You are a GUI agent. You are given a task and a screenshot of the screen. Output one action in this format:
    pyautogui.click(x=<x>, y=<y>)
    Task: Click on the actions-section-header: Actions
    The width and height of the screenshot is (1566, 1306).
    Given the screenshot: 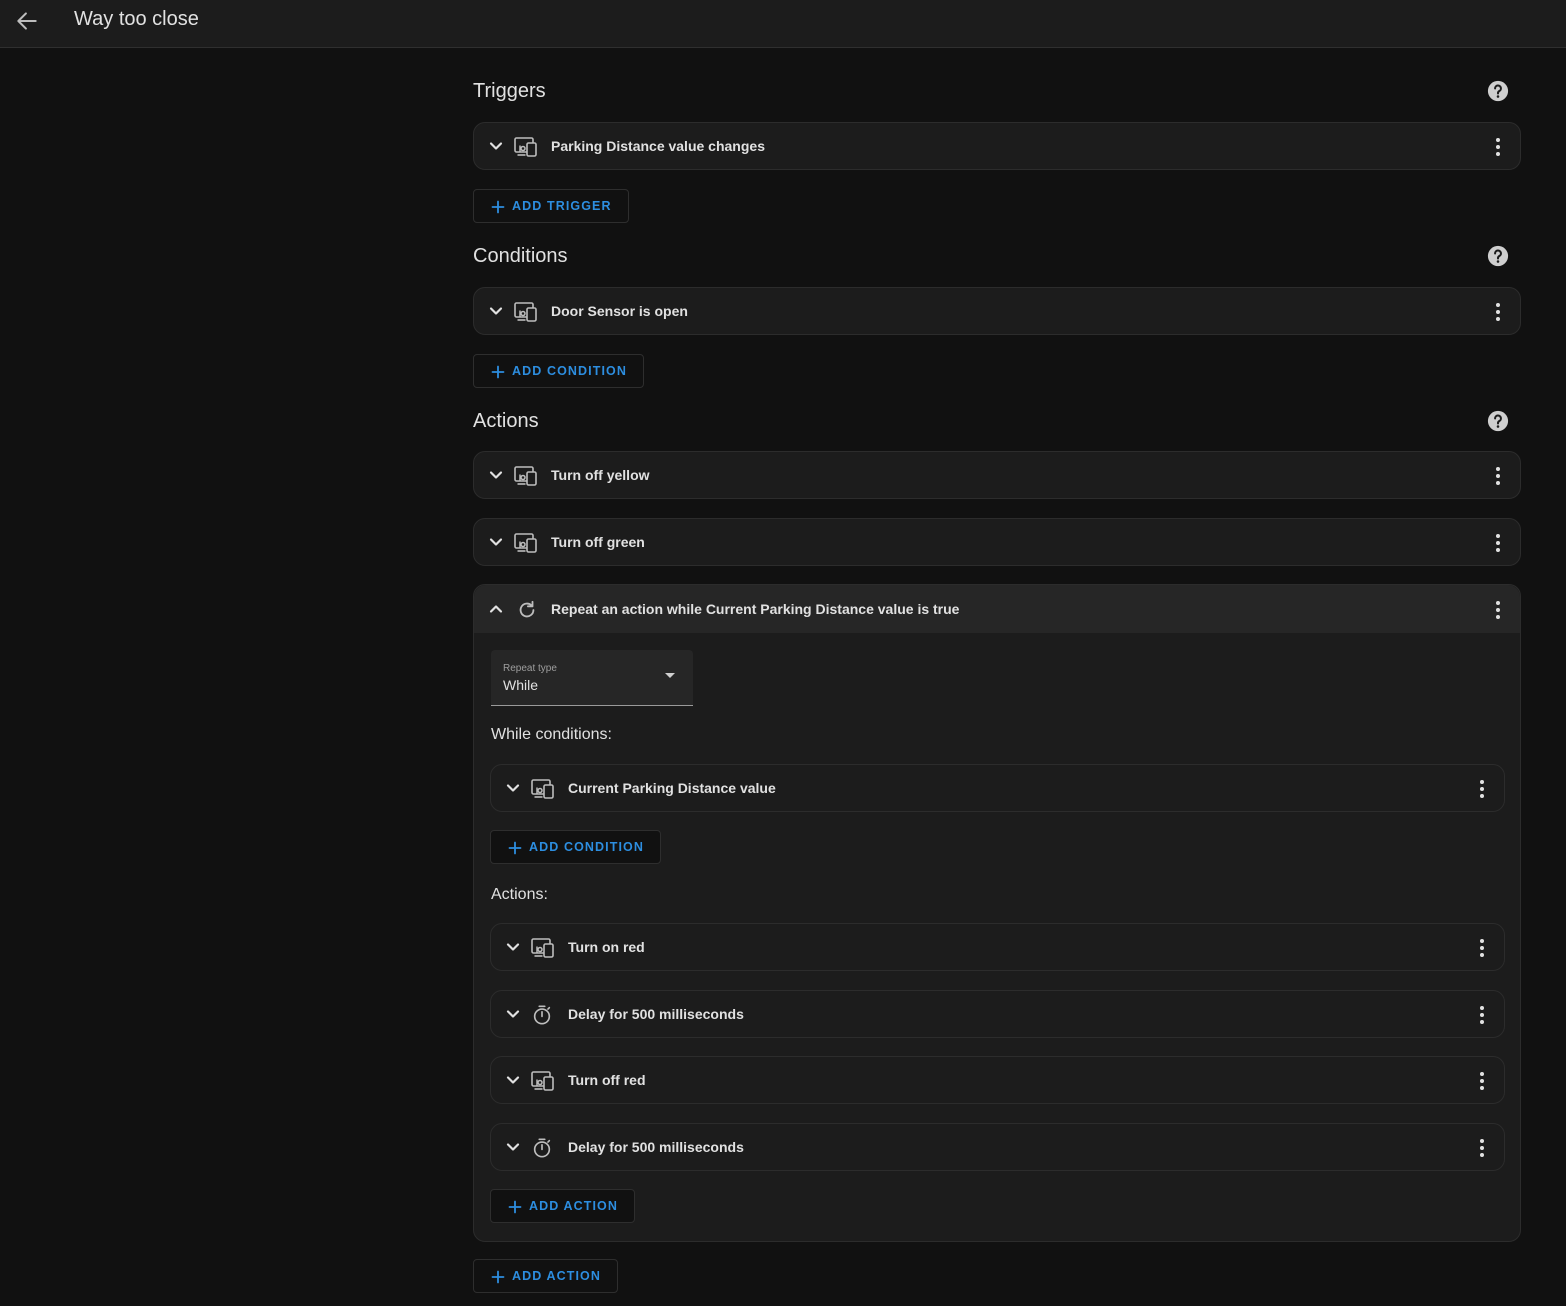 What is the action you would take?
    pyautogui.click(x=998, y=425)
    